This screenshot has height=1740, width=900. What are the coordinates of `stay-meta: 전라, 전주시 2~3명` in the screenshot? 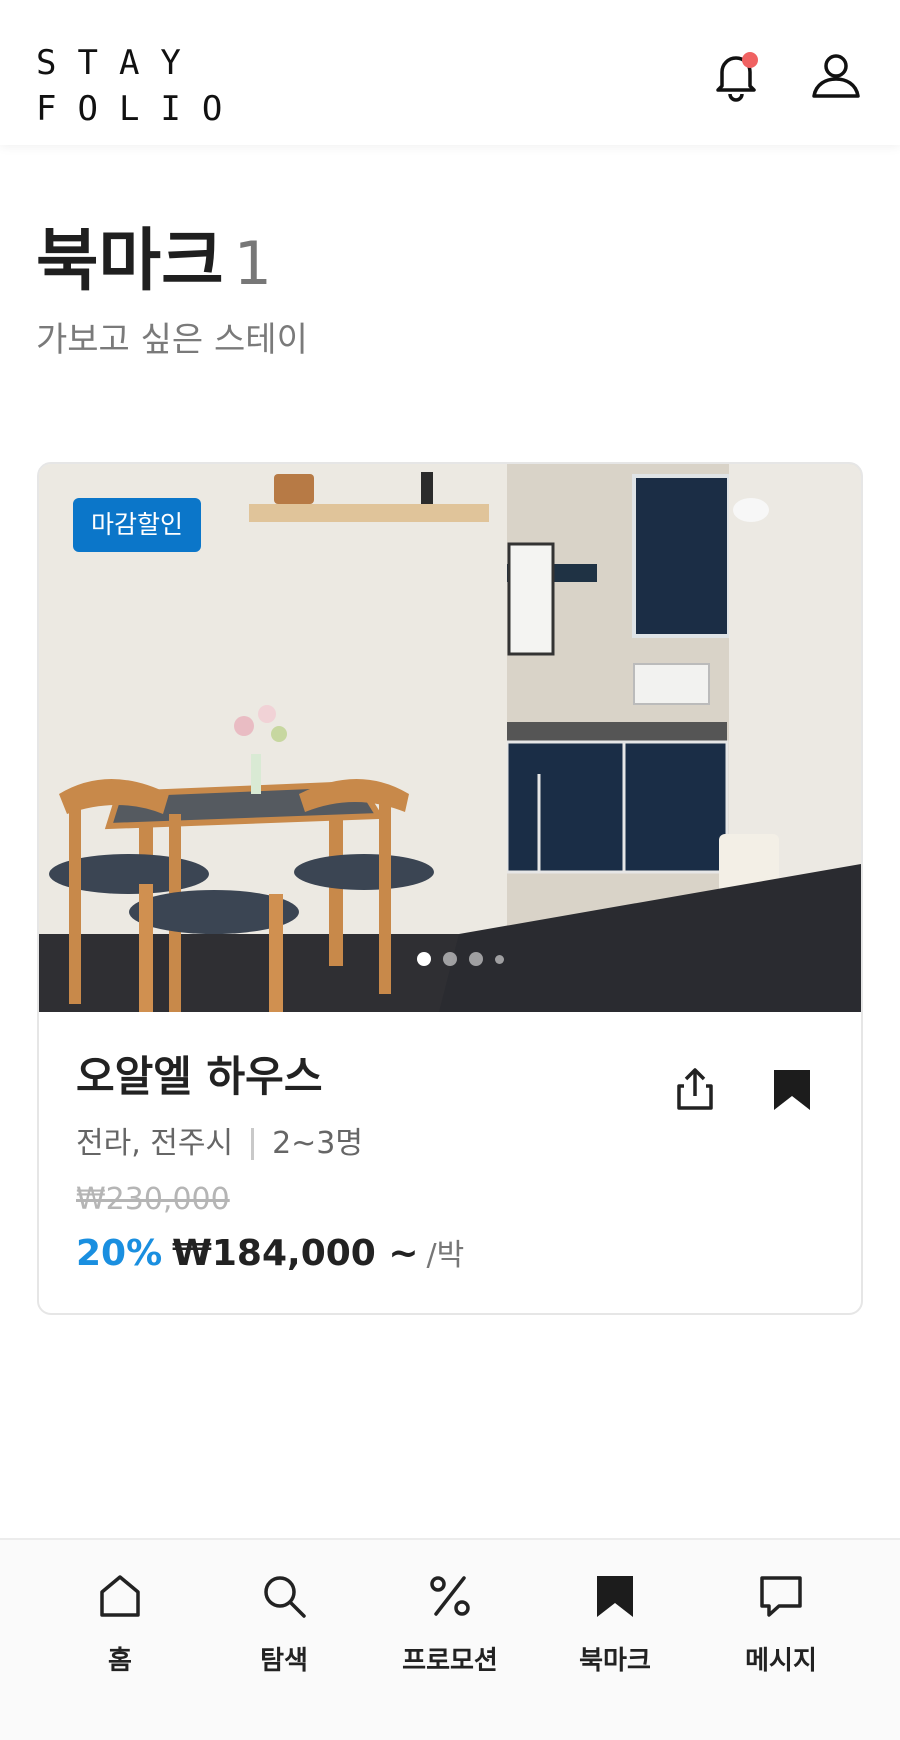 It's located at (219, 1144).